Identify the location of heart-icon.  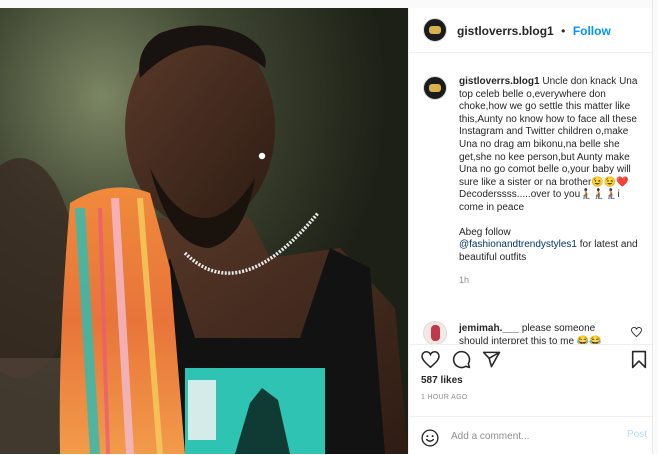
(430, 359).